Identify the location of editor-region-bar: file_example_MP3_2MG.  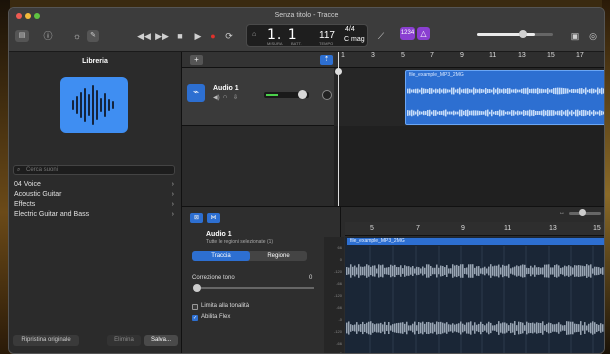
(475, 241).